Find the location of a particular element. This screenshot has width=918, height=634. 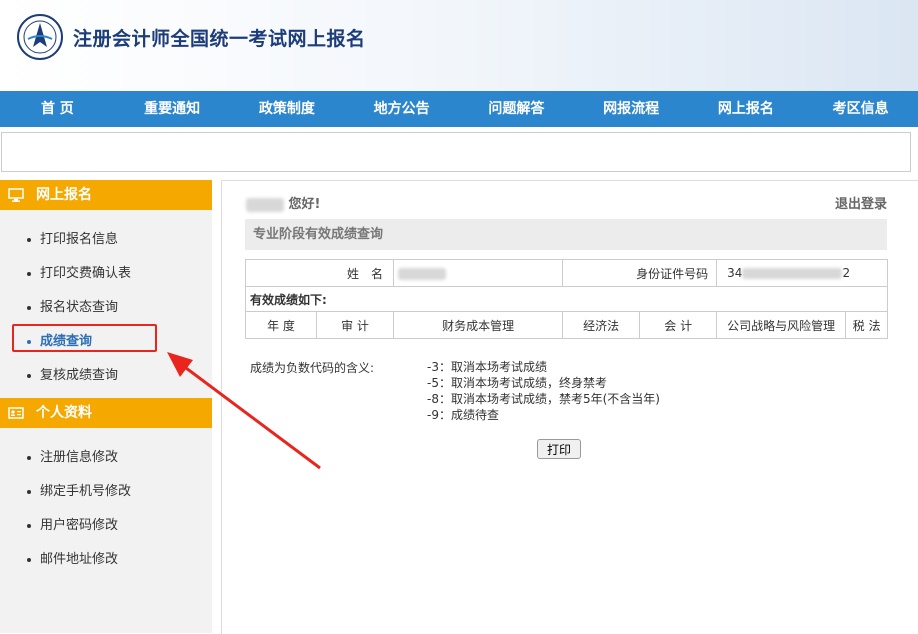

name-label: 姓 名 is located at coordinates (319, 273).